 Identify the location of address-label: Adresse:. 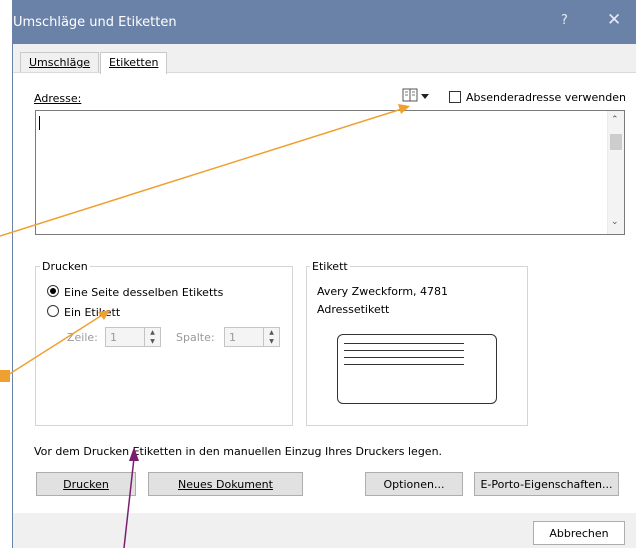
(58, 98).